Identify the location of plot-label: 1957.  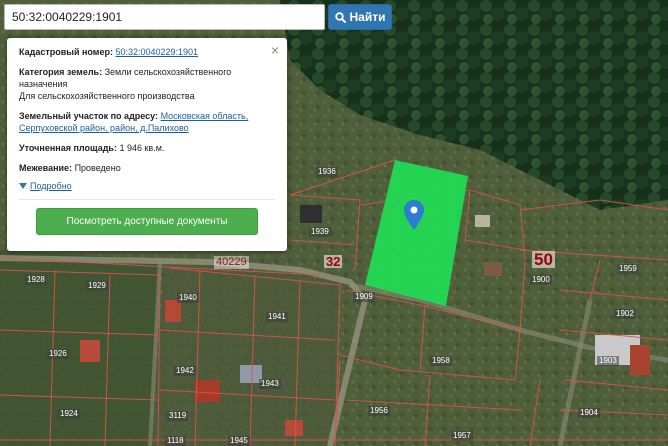
(462, 436).